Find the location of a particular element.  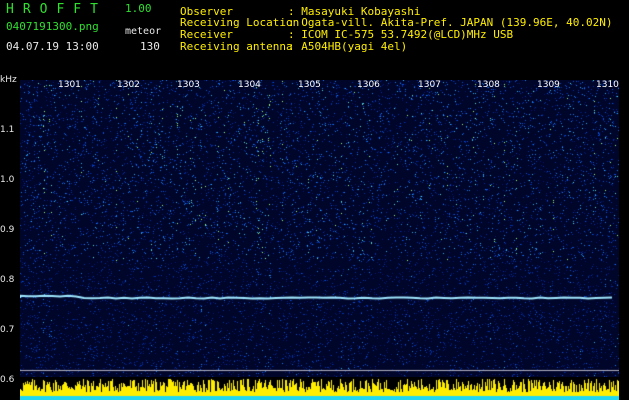

receiver-value: : ICOM IC-575 53.7492(@LCD)MHz USB is located at coordinates (401, 34).